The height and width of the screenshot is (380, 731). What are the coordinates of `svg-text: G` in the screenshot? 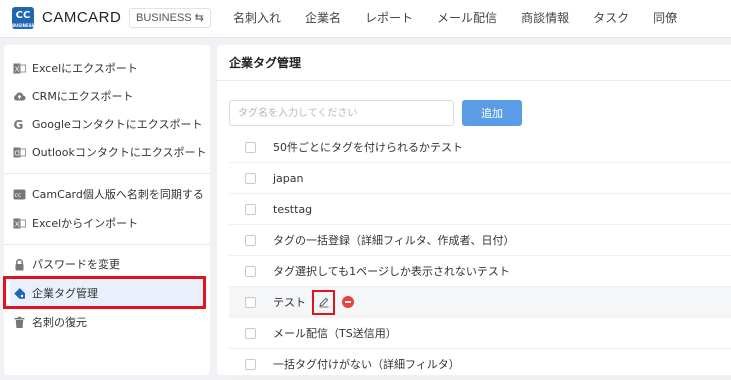 It's located at (19, 124).